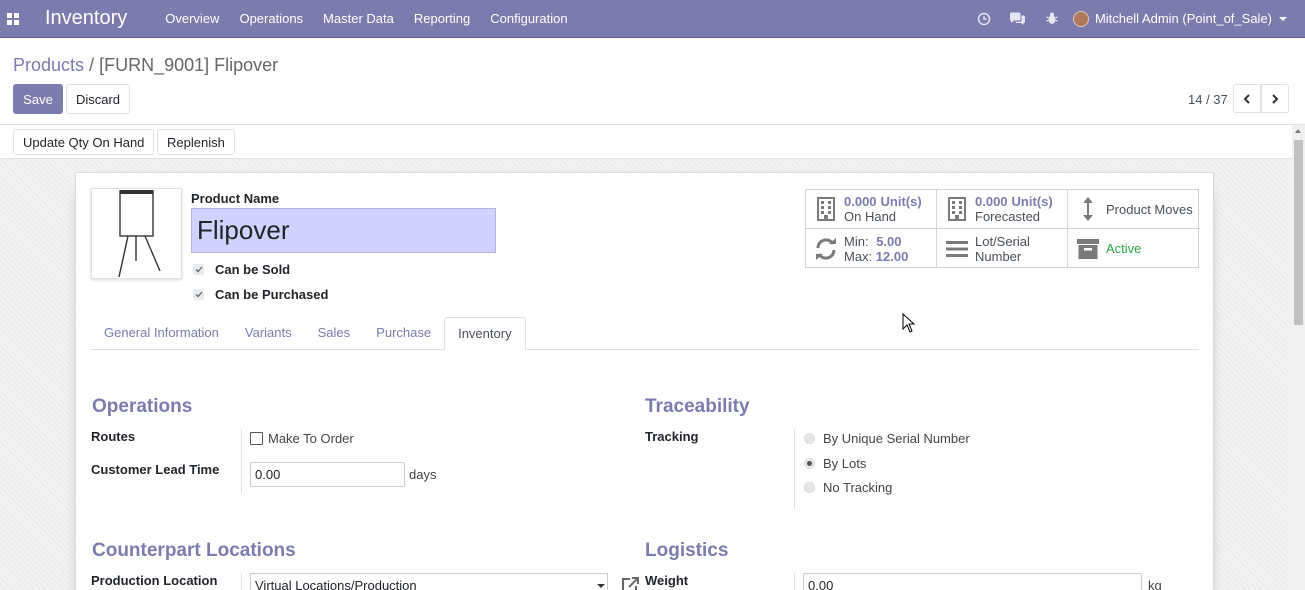  What do you see at coordinates (896, 438) in the screenshot?
I see `tracking-option-serial-label: By Unique Serial Number` at bounding box center [896, 438].